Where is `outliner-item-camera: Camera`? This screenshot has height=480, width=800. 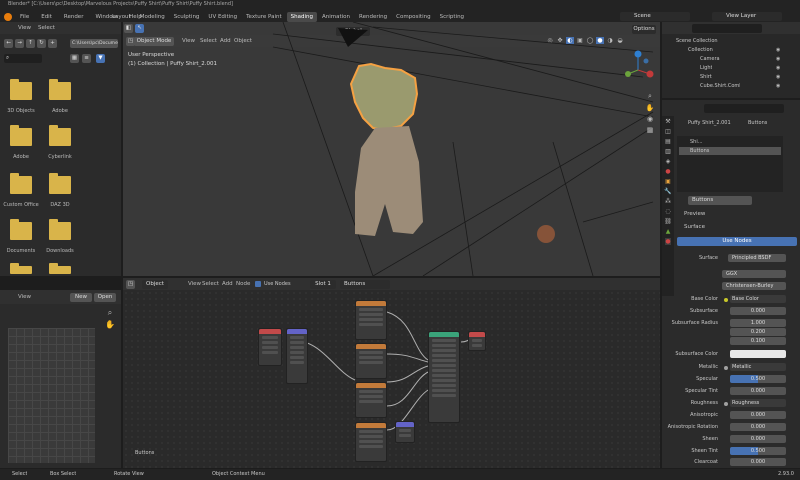 outliner-item-camera: Camera is located at coordinates (710, 59).